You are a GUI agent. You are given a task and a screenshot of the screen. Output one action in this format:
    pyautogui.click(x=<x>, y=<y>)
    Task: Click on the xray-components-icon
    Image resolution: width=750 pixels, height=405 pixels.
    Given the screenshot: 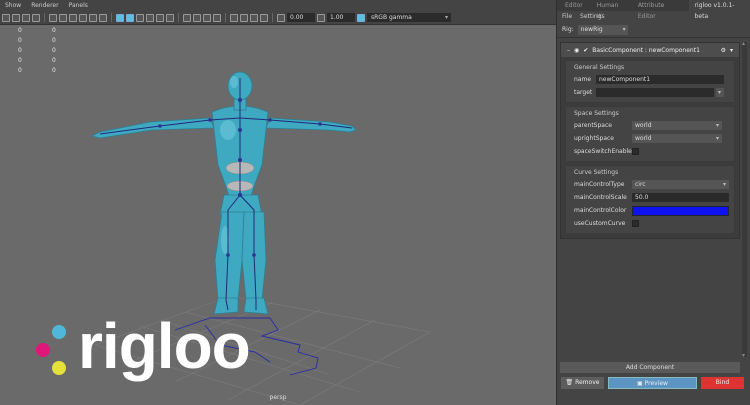 What is the action you would take?
    pyautogui.click(x=264, y=17)
    